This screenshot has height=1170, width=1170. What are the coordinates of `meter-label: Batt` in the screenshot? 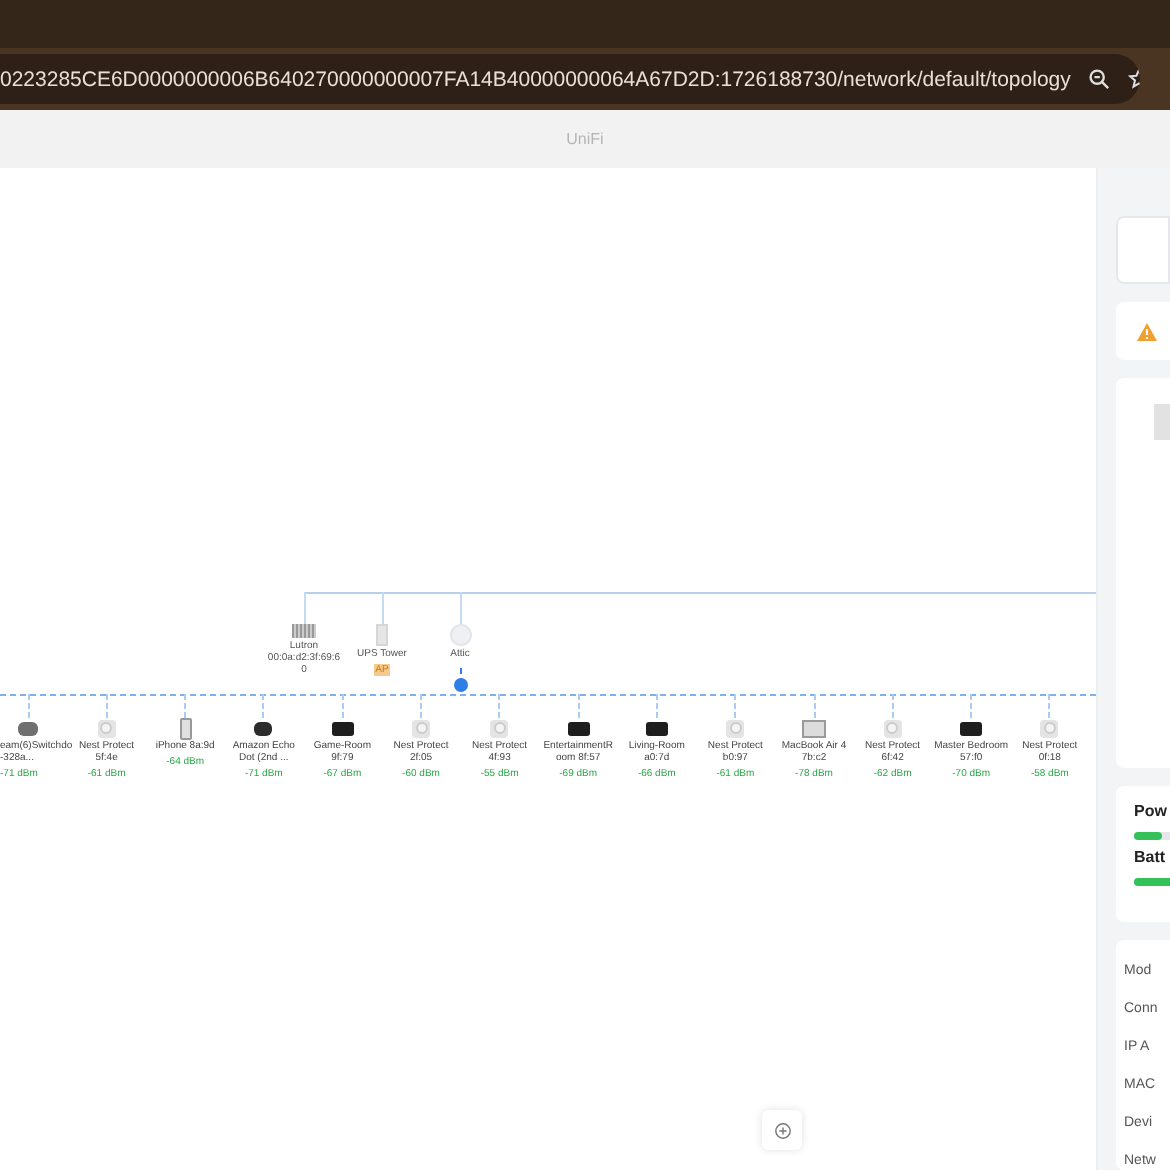 It's located at (1151, 857).